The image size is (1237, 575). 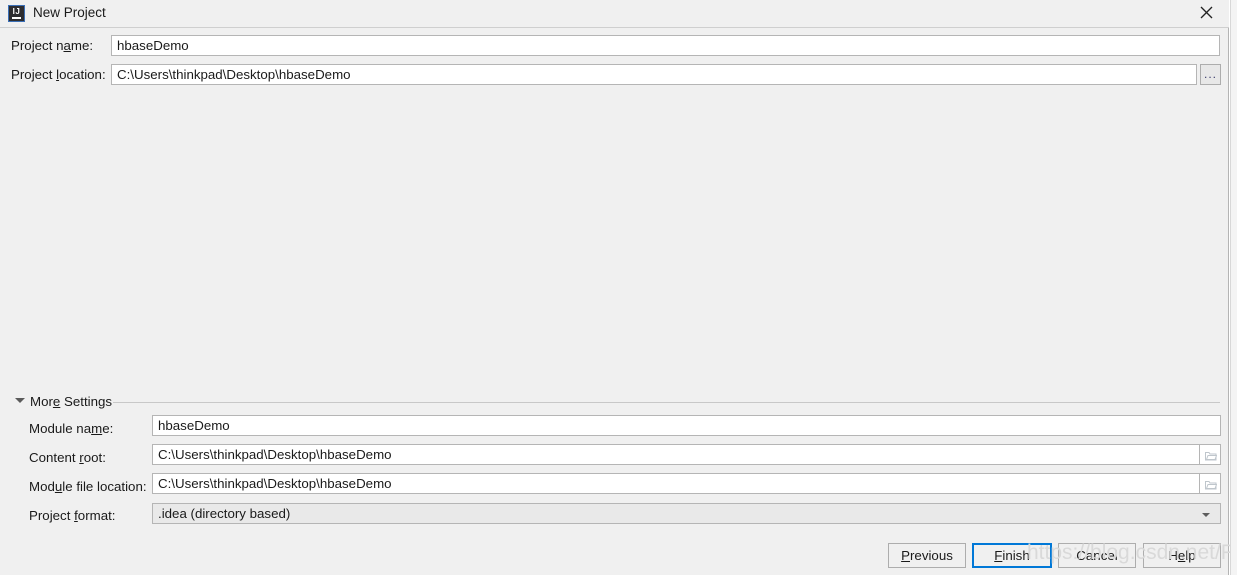 I want to click on close-icon, so click(x=1206, y=12).